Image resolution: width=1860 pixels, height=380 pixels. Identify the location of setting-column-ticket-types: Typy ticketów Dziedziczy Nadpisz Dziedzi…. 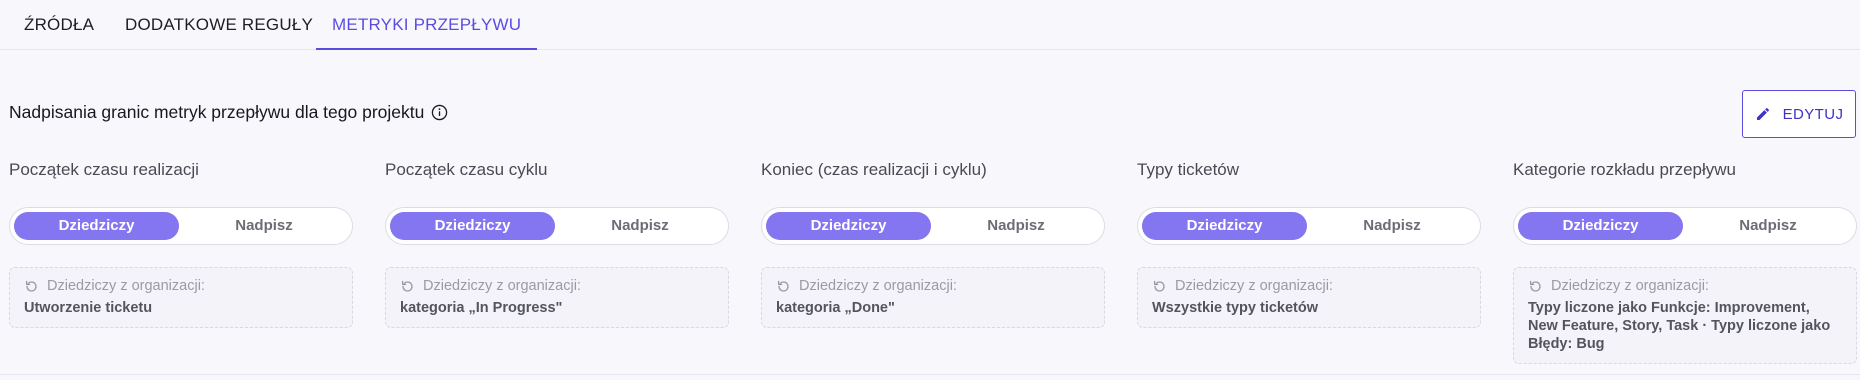
(1309, 244).